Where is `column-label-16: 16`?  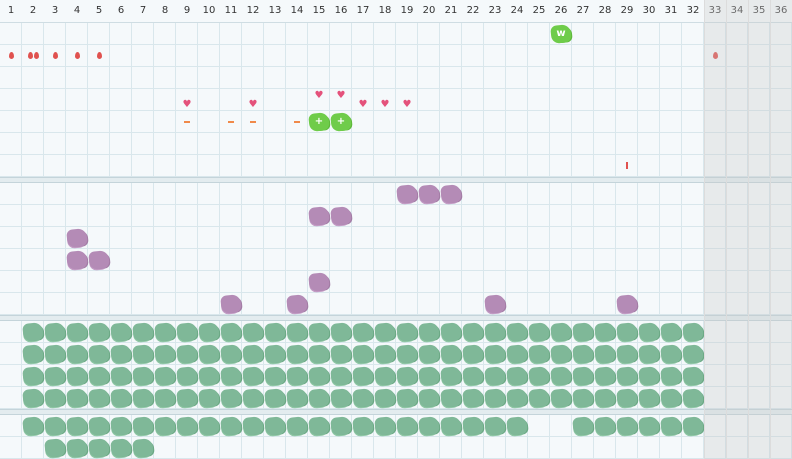
column-label-16: 16 is located at coordinates (341, 11).